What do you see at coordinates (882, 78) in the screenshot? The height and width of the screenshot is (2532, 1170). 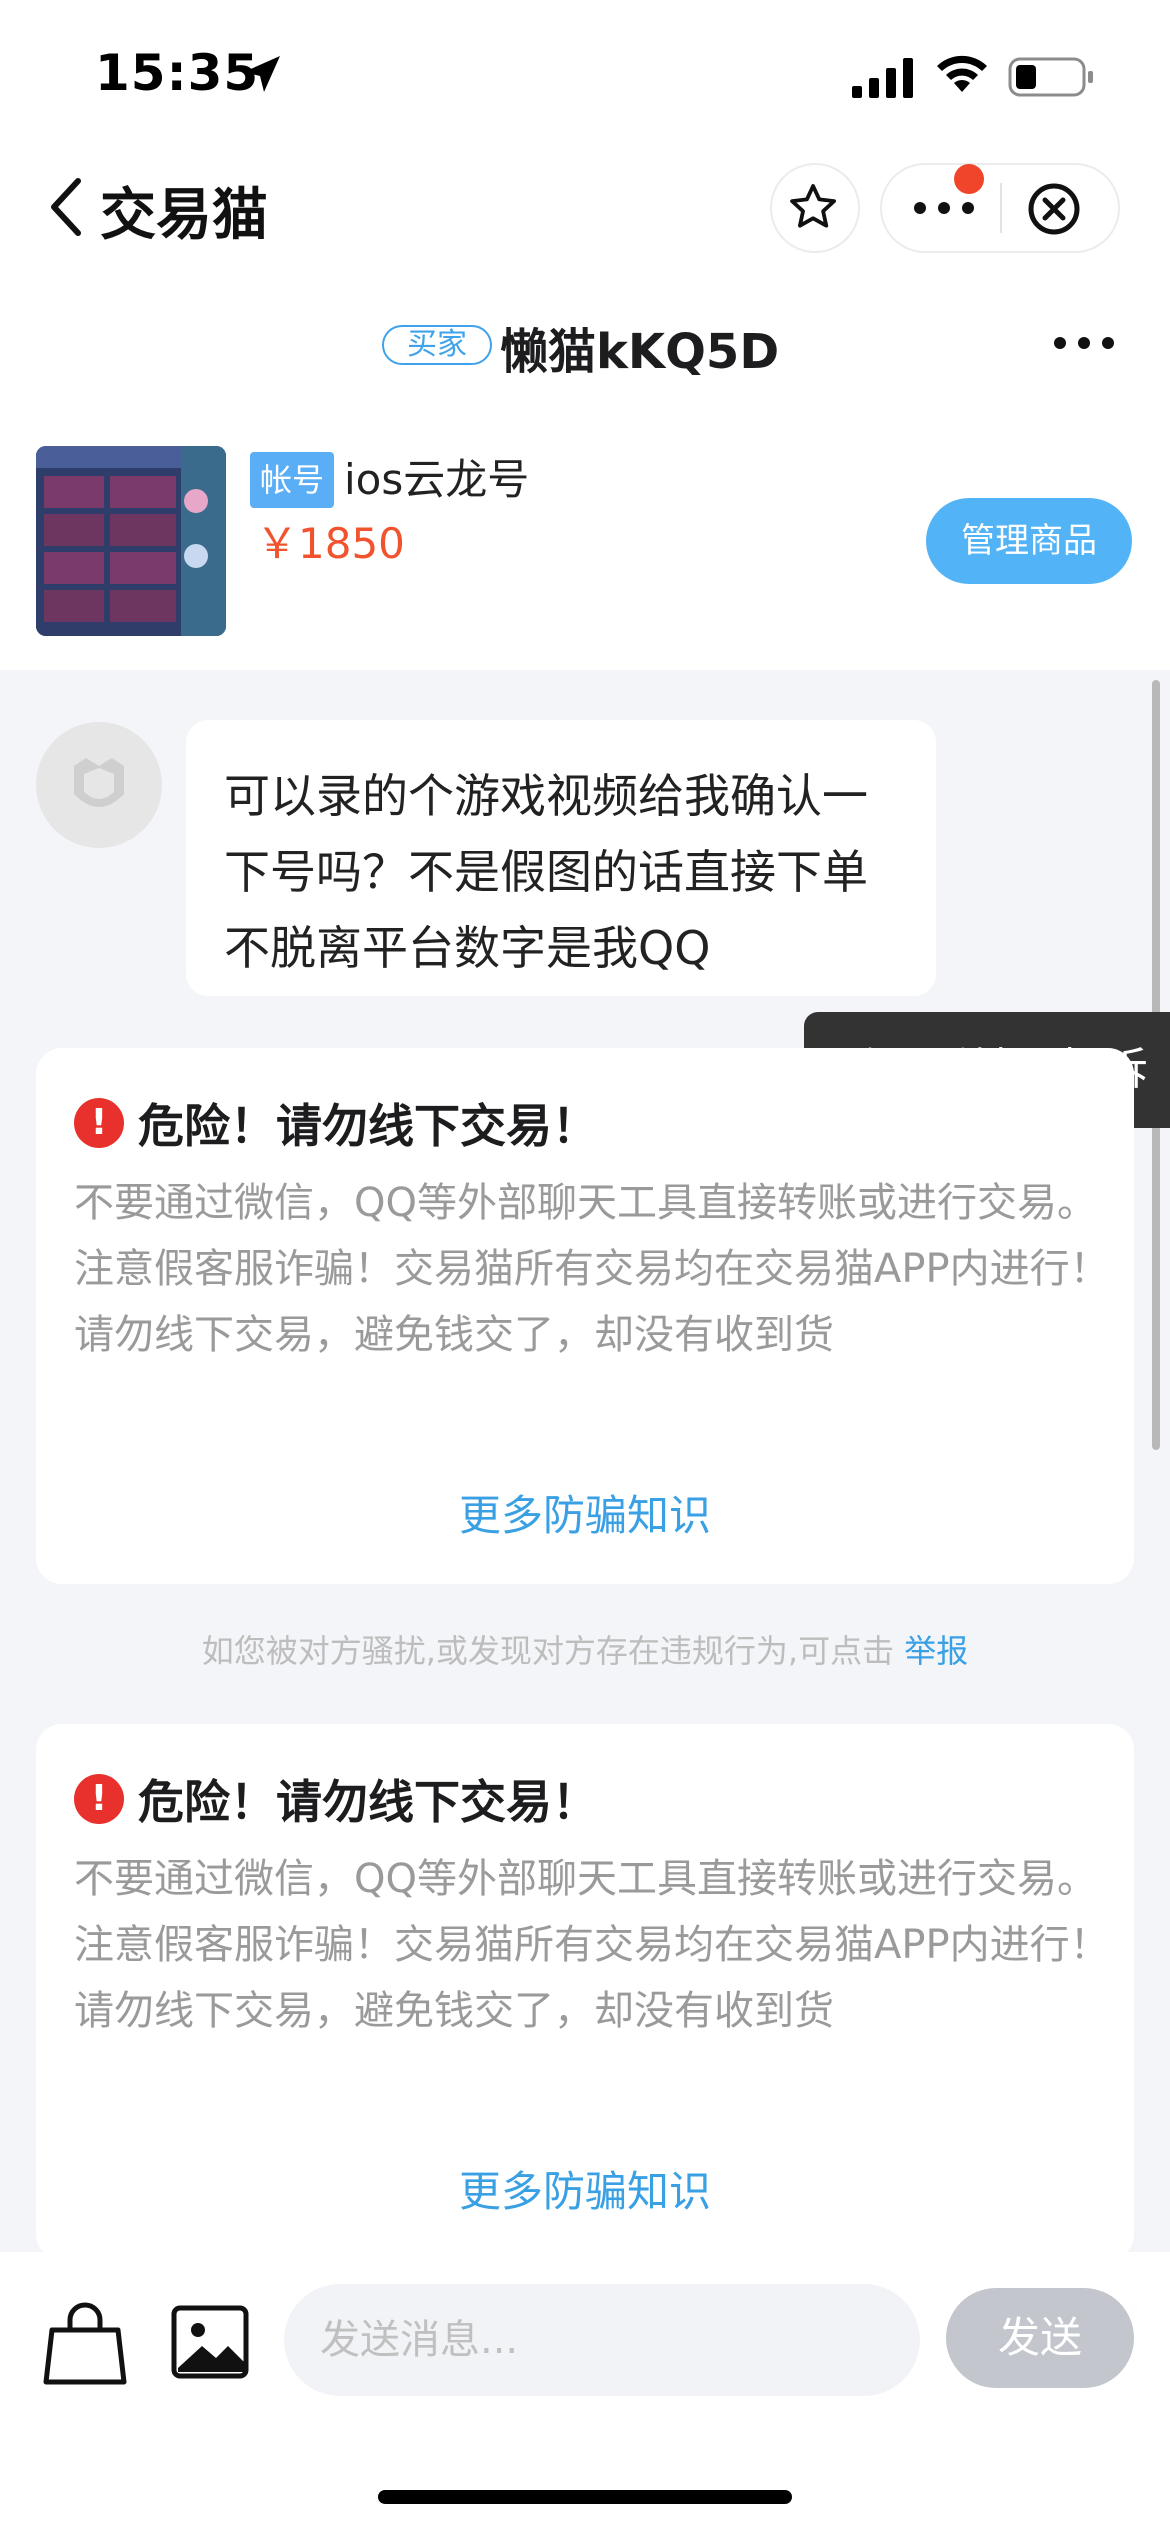 I see `cellular-signal-icon` at bounding box center [882, 78].